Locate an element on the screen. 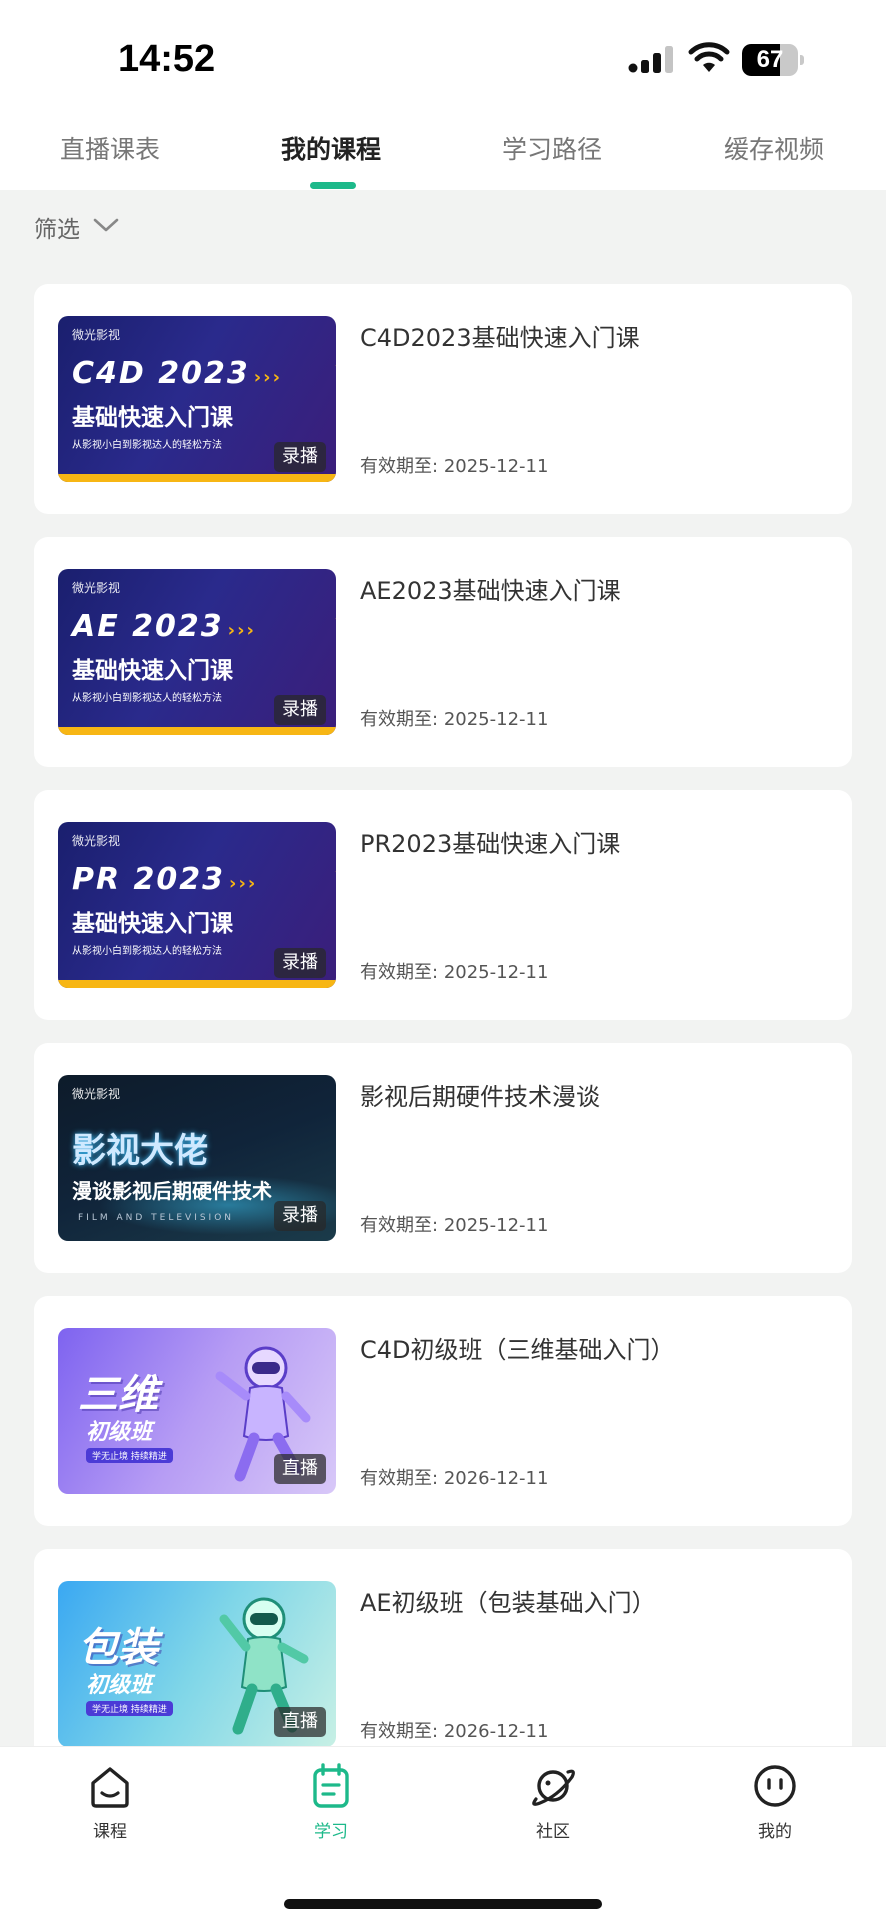  cellular-signal-icon is located at coordinates (650, 59).